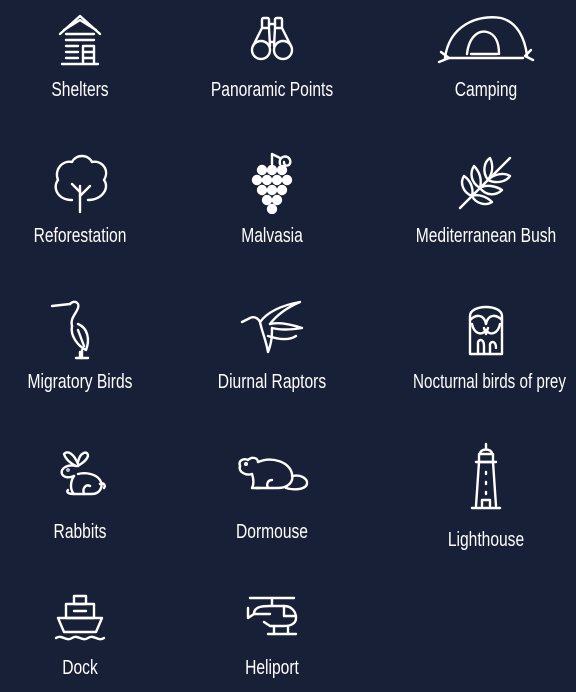 The image size is (576, 692). I want to click on legend-item-shelters: Shelters, so click(88, 56).